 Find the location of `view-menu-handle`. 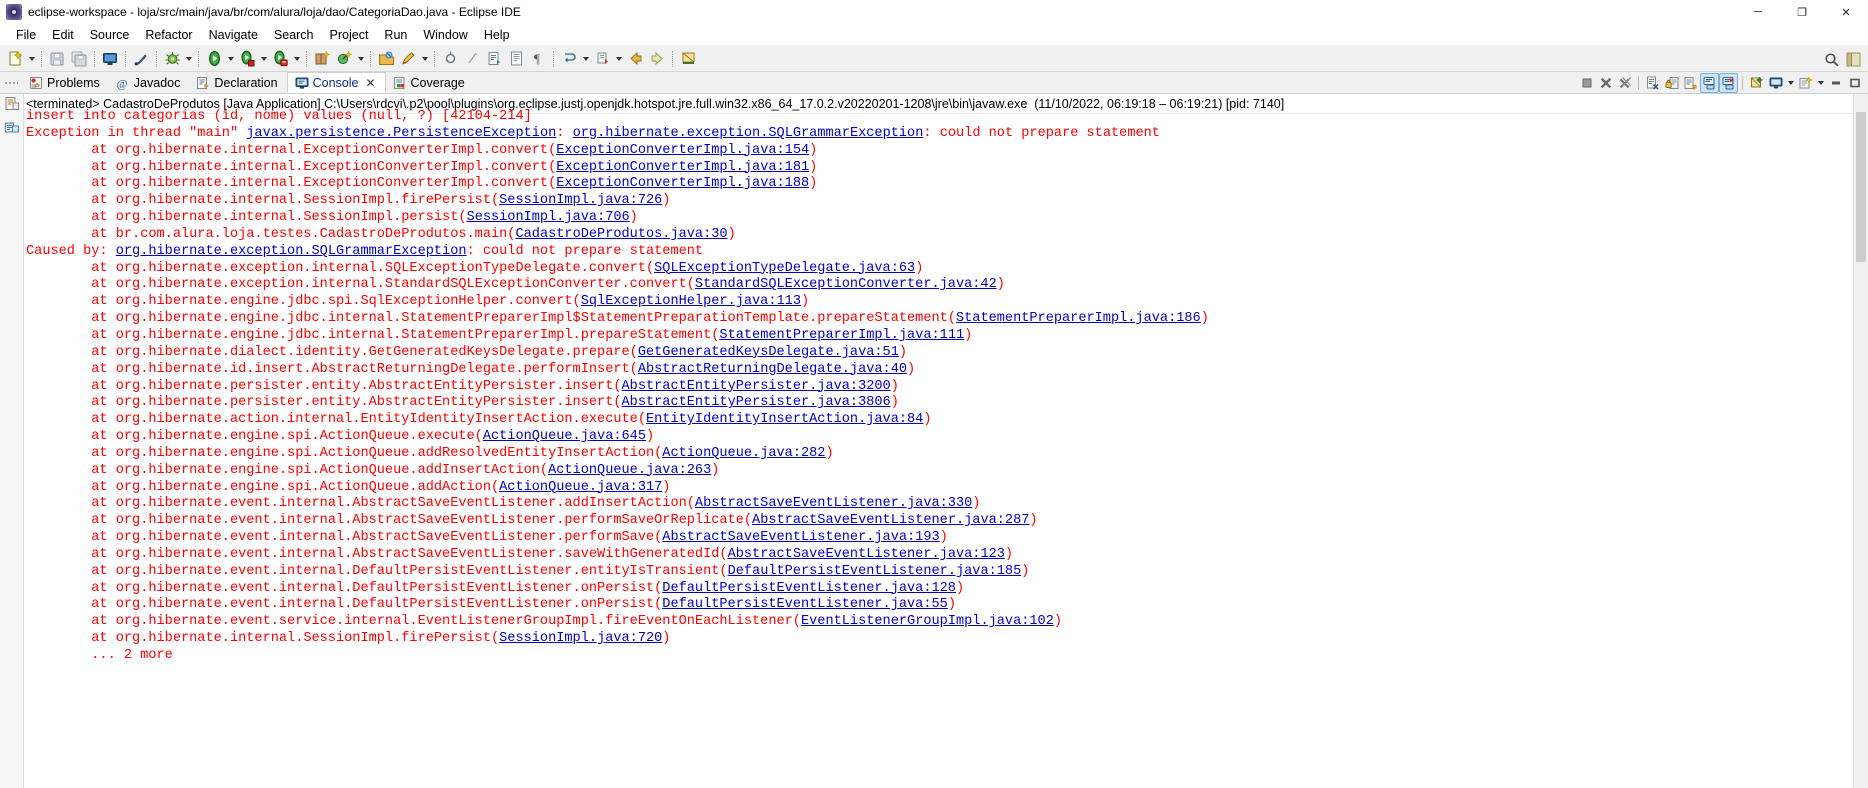

view-menu-handle is located at coordinates (11, 82).